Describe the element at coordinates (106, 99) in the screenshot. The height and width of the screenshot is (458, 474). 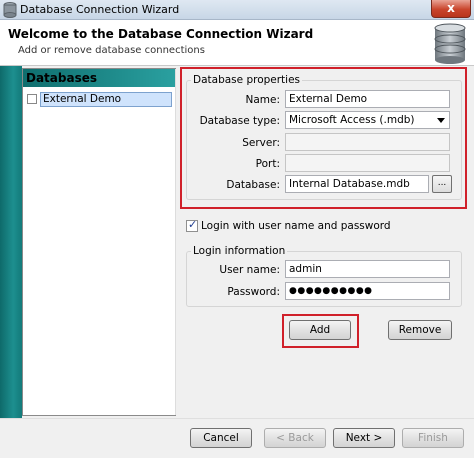
I see `database-item-label: External Demo` at that location.